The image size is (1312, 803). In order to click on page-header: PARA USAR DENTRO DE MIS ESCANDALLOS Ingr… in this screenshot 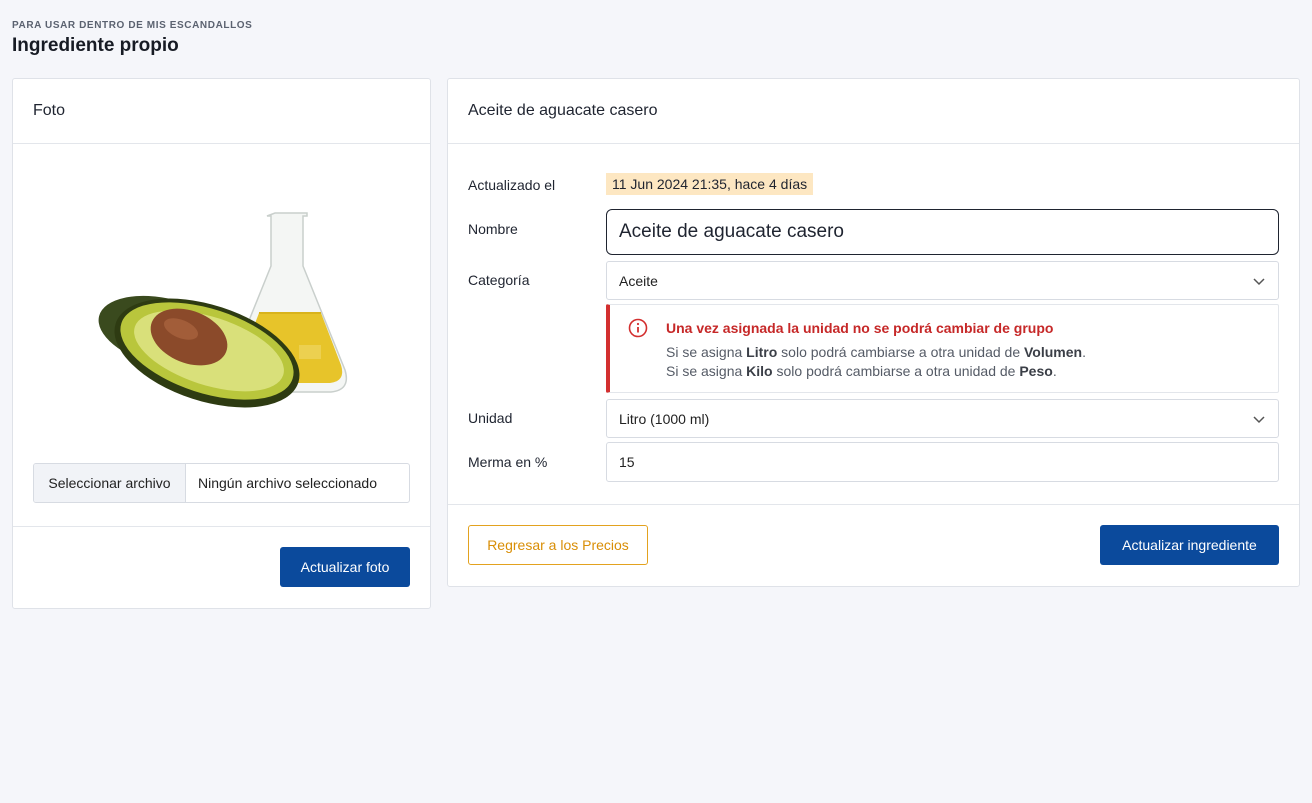, I will do `click(132, 38)`.